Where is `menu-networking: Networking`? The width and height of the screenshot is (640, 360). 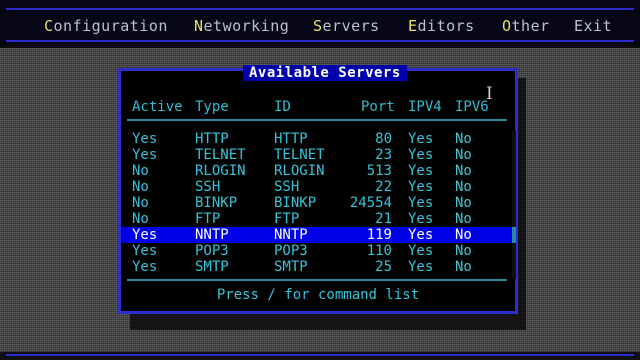 menu-networking: Networking is located at coordinates (241, 26).